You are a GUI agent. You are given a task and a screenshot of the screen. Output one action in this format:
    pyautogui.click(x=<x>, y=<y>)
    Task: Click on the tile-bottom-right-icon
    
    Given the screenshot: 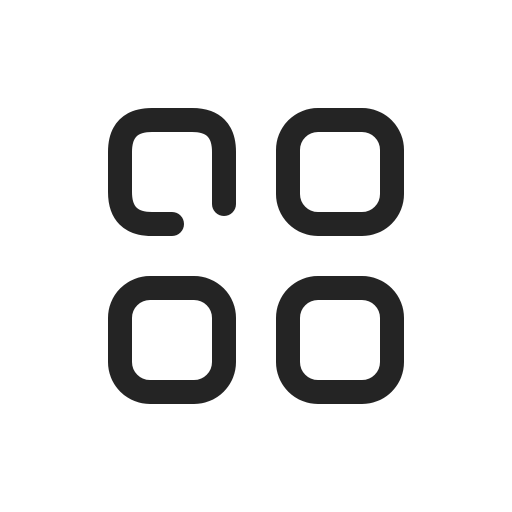 What is the action you would take?
    pyautogui.click(x=340, y=340)
    